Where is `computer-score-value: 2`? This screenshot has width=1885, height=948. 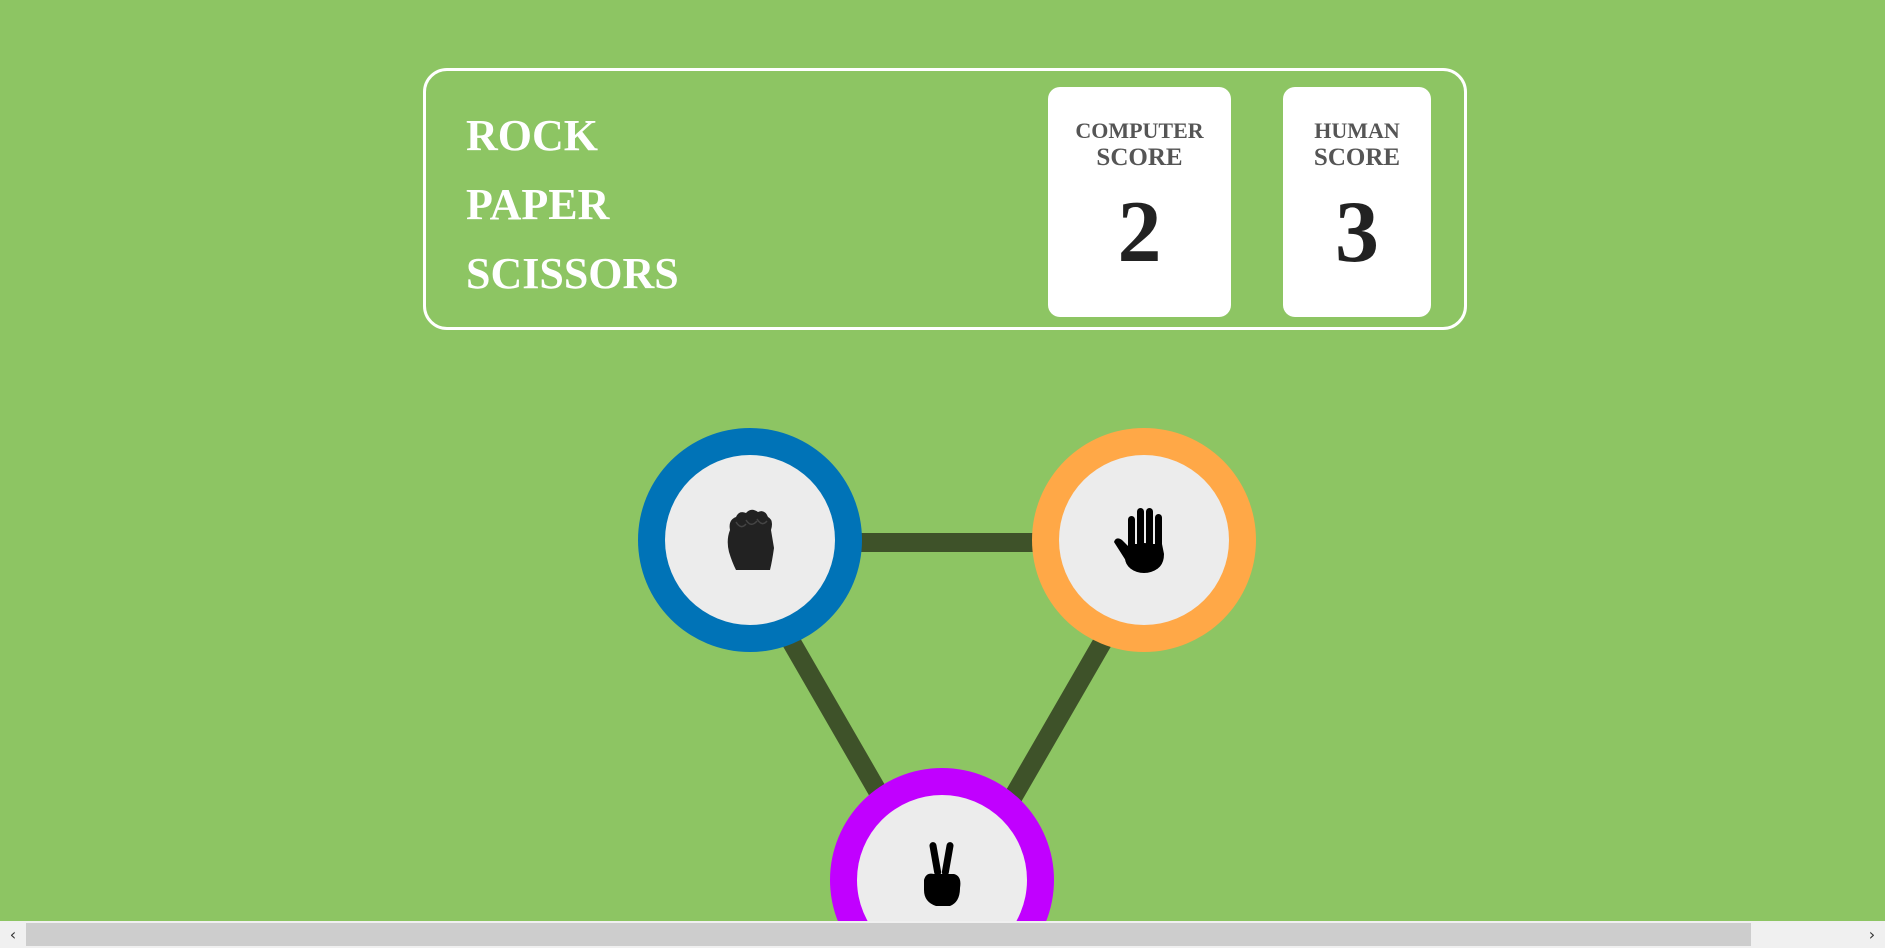
computer-score-value: 2 is located at coordinates (1139, 232).